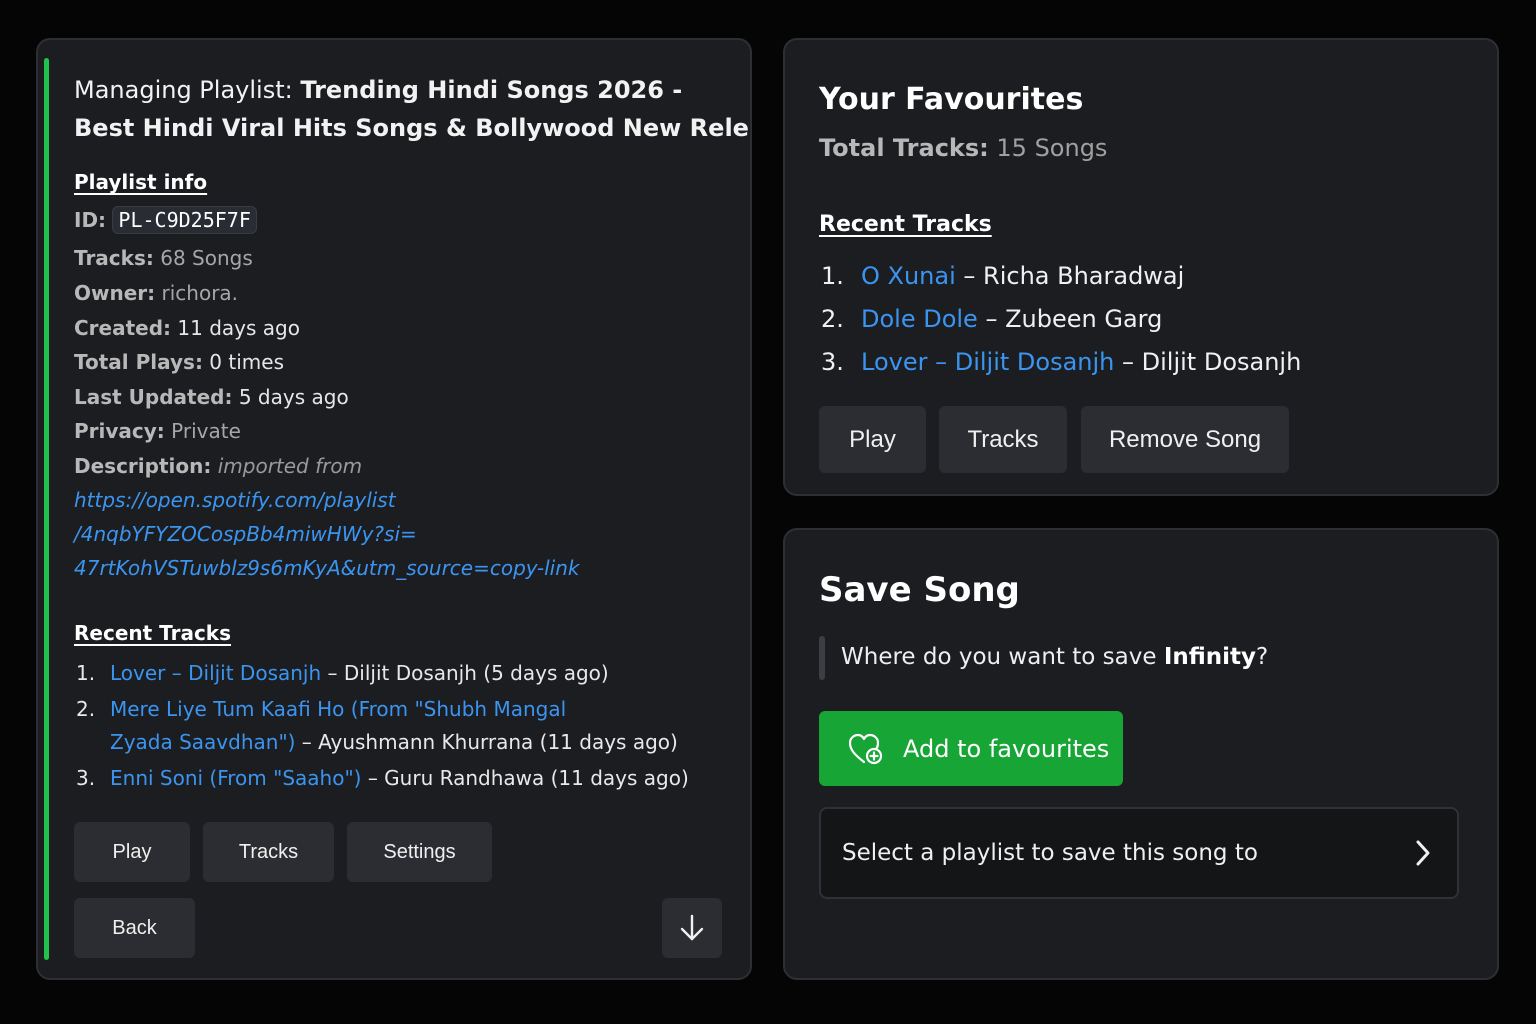 The image size is (1536, 1024). I want to click on info-tracks: Tracks: 68 Songs, so click(163, 258).